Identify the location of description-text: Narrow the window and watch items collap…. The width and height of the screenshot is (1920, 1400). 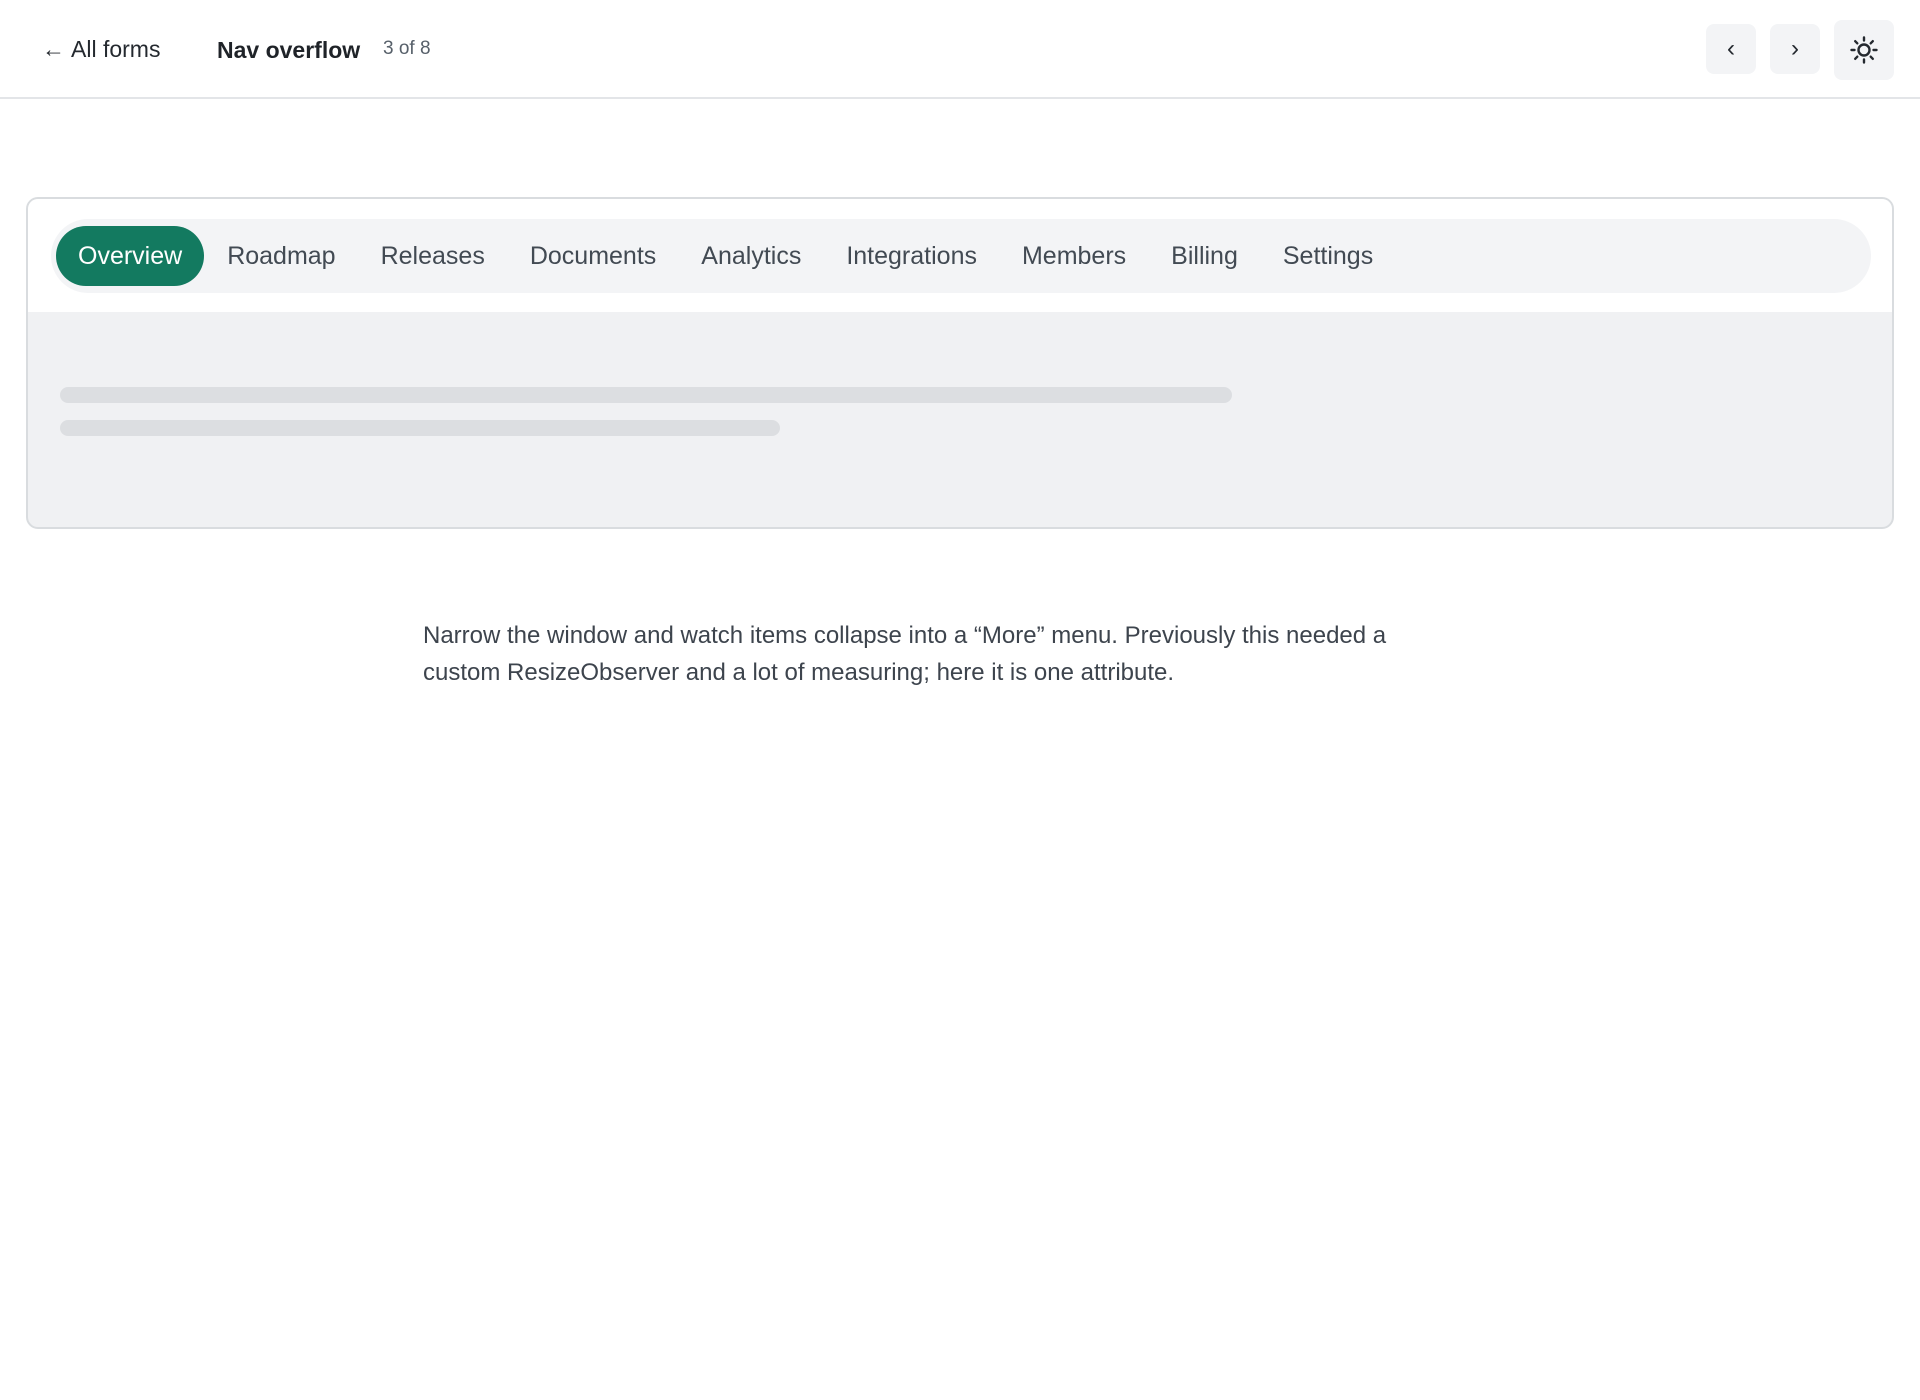
(905, 654).